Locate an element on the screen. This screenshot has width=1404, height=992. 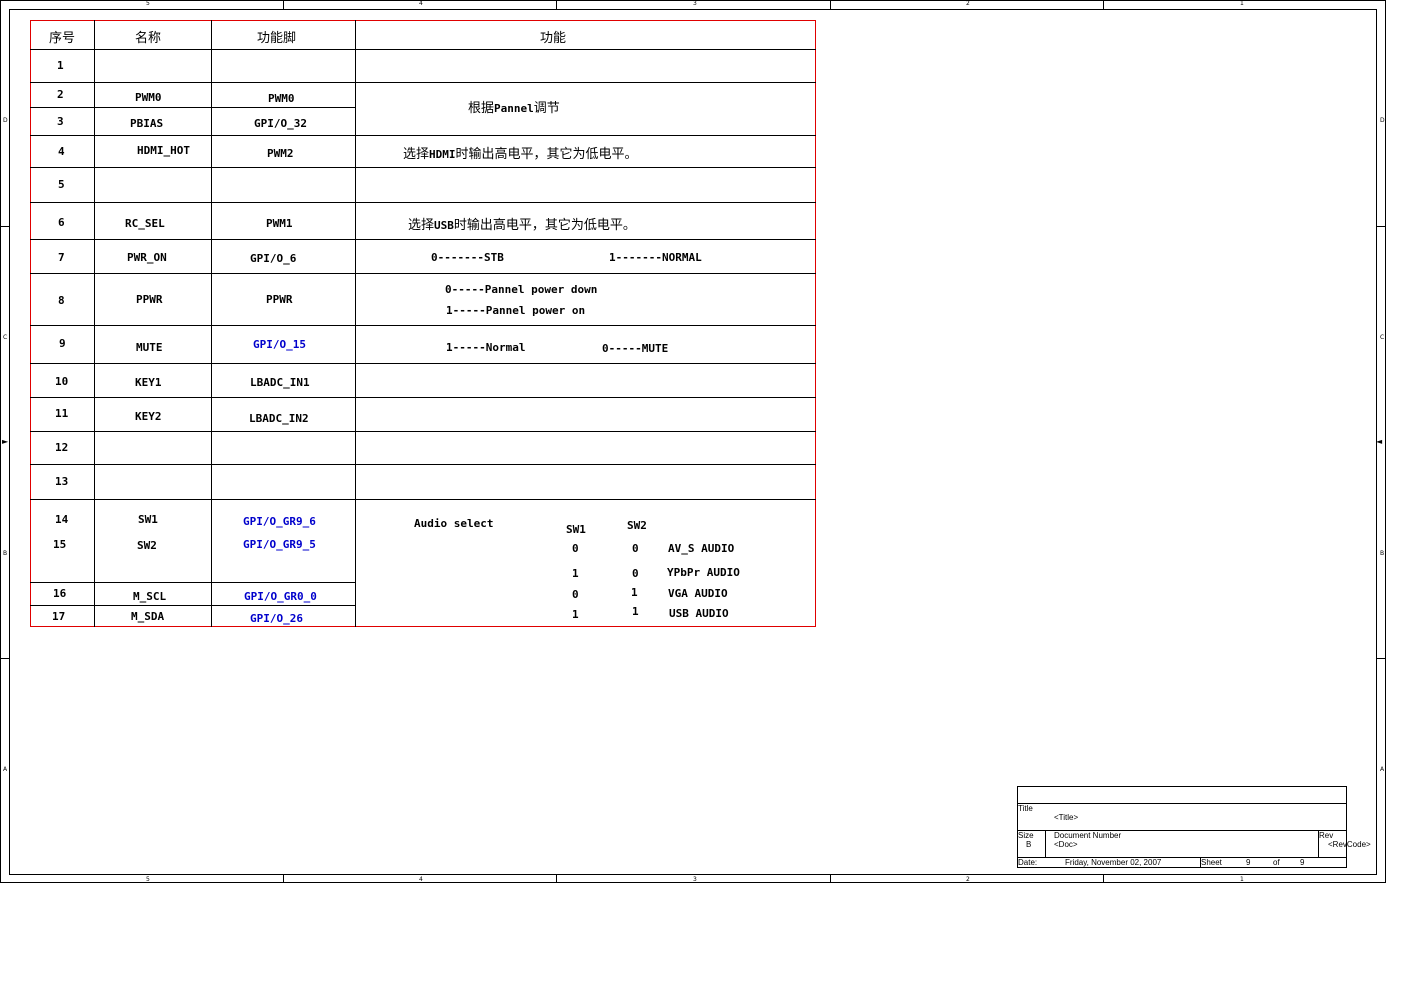
pin-name: PWM0 is located at coordinates (281, 98).